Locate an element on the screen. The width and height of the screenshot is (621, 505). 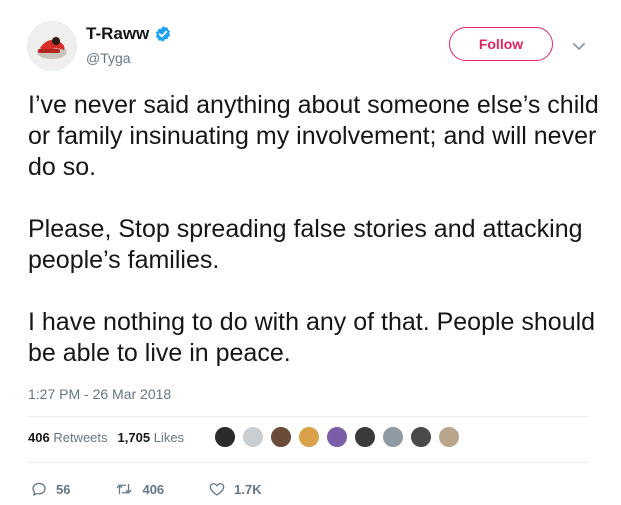
likes-count: 1,705 is located at coordinates (134, 437).